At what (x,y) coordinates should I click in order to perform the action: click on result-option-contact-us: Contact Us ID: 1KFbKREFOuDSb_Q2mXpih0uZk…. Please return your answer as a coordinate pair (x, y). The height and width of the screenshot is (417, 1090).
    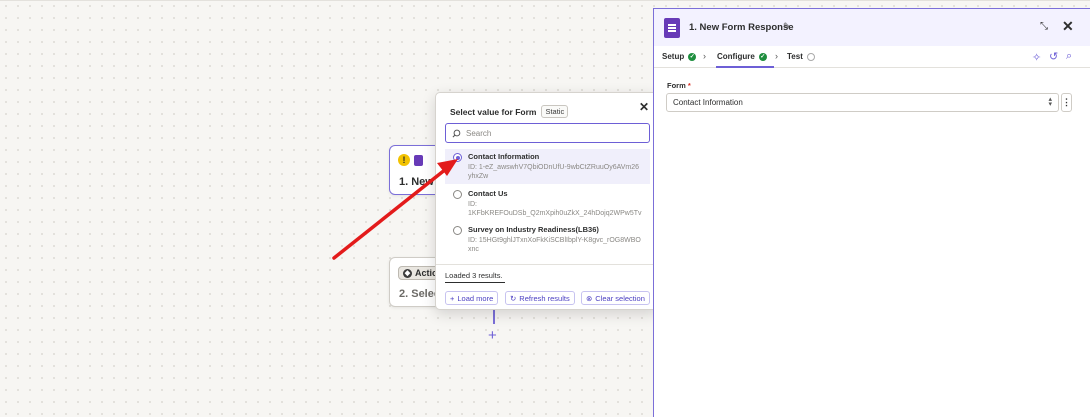
    Looking at the image, I should click on (547, 203).